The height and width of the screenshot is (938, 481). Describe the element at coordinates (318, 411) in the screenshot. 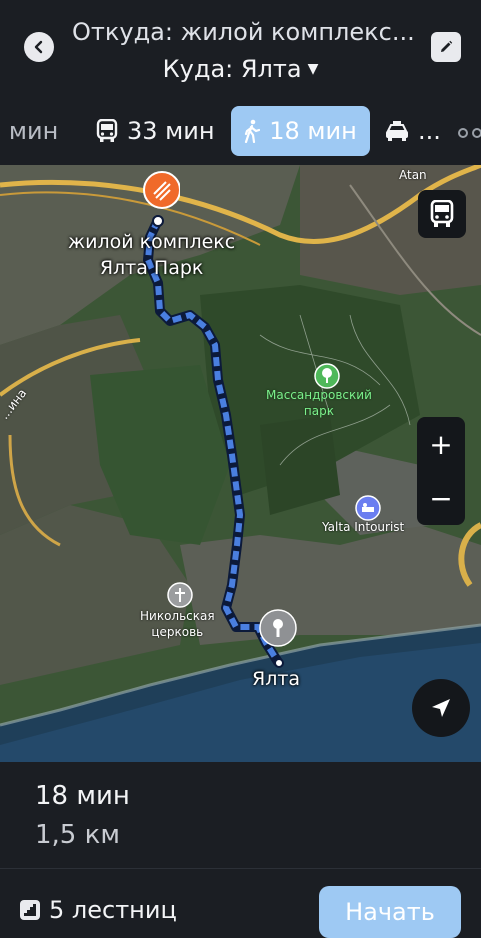

I see `park-label-line2: парк` at that location.